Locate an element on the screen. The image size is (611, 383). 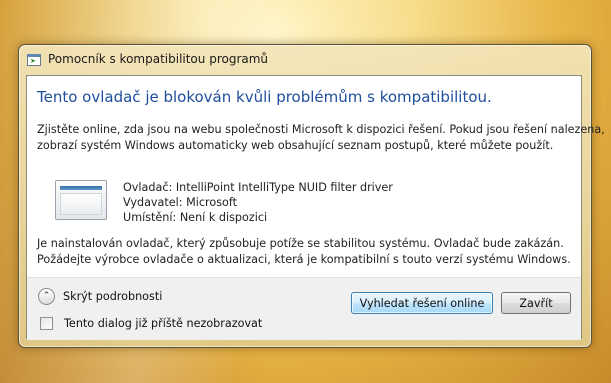
chevron-up-icon: ⌃ is located at coordinates (46, 296).